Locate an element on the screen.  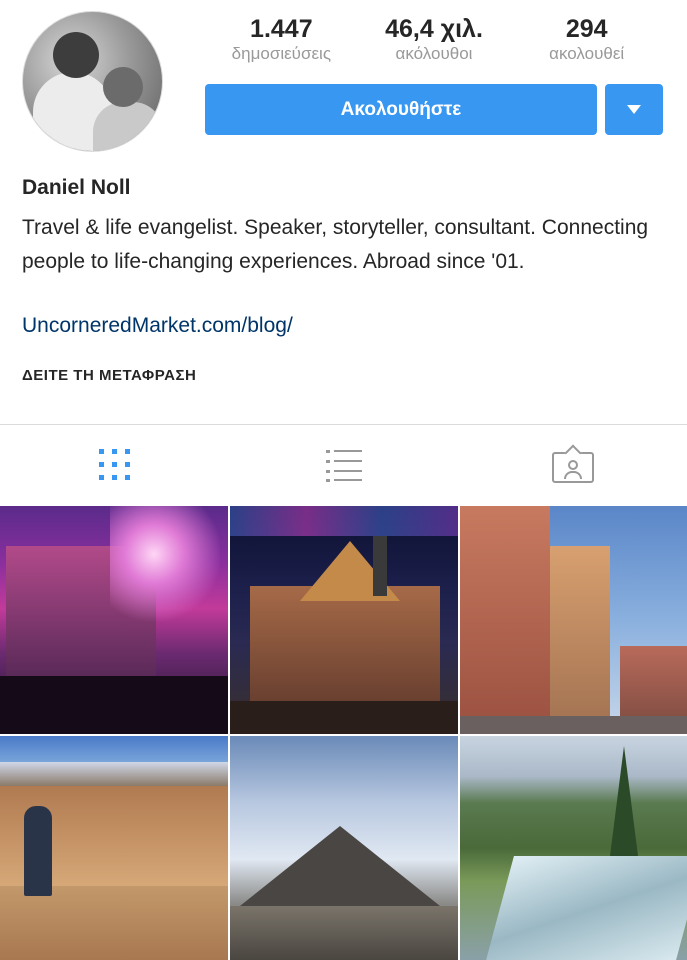
caret-down-icon is located at coordinates (634, 109).